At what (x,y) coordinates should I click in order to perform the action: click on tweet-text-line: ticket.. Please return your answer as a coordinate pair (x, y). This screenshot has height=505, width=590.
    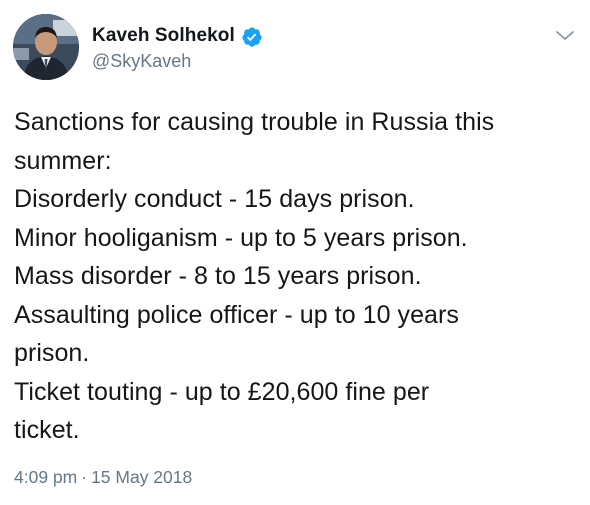
    Looking at the image, I should click on (47, 430).